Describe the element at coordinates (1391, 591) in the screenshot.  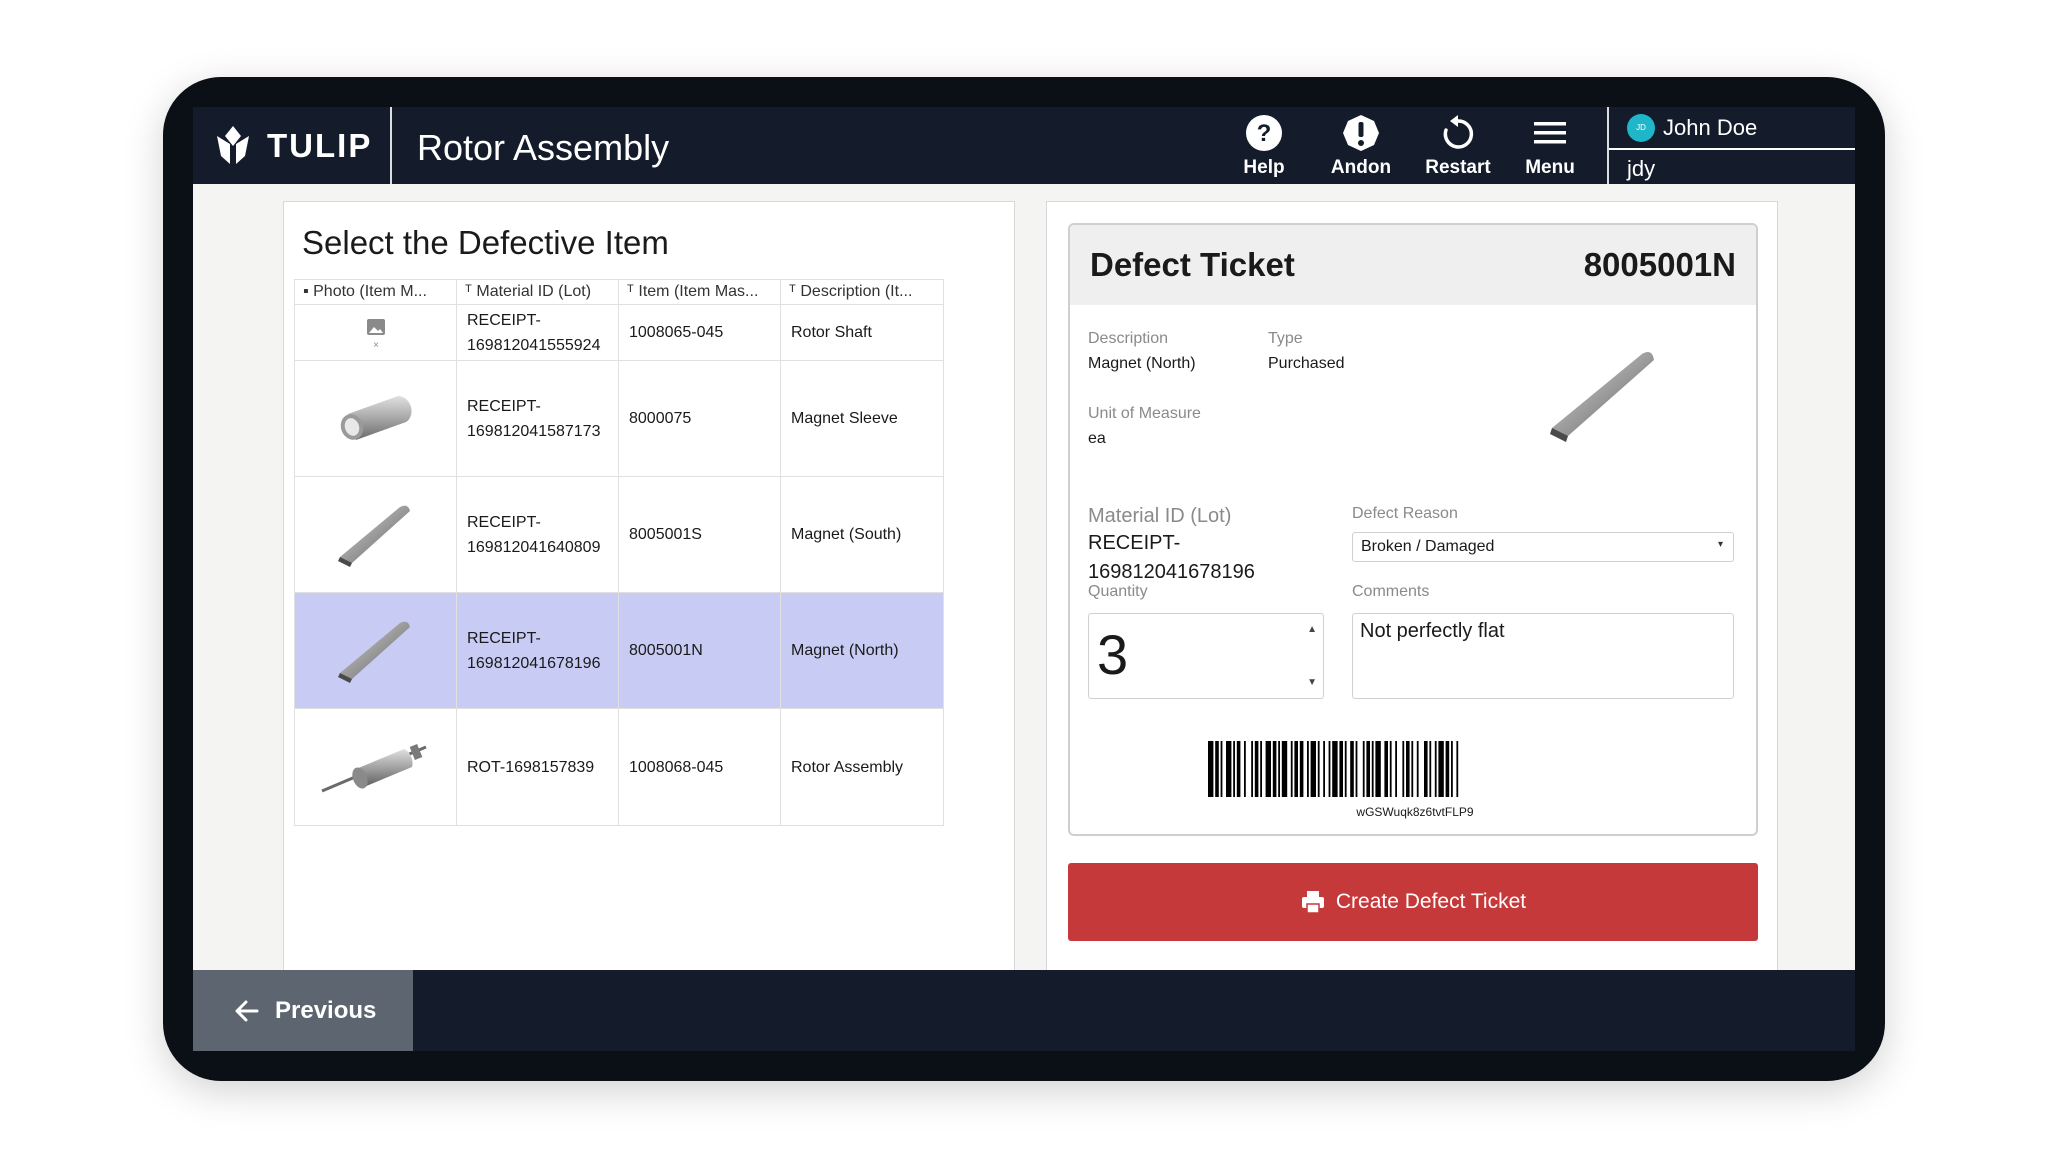
I see `comments-label: Comments` at that location.